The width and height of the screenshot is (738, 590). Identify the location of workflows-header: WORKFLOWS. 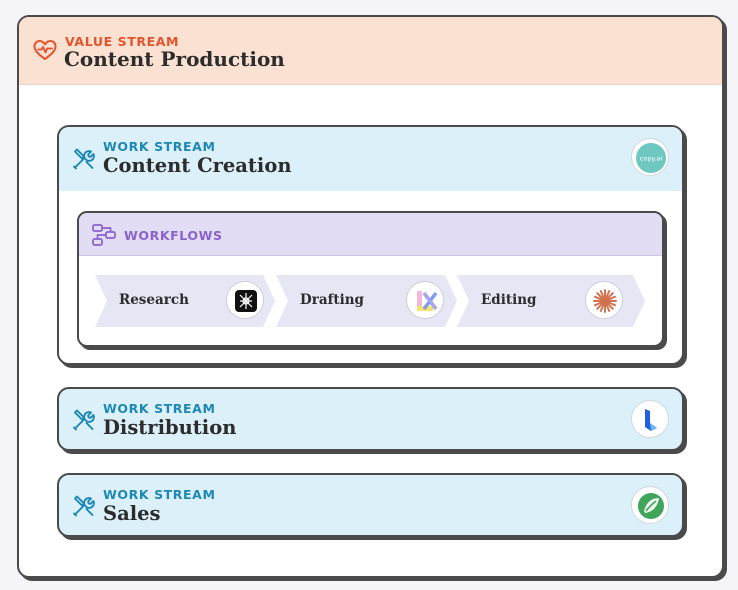
(370, 234).